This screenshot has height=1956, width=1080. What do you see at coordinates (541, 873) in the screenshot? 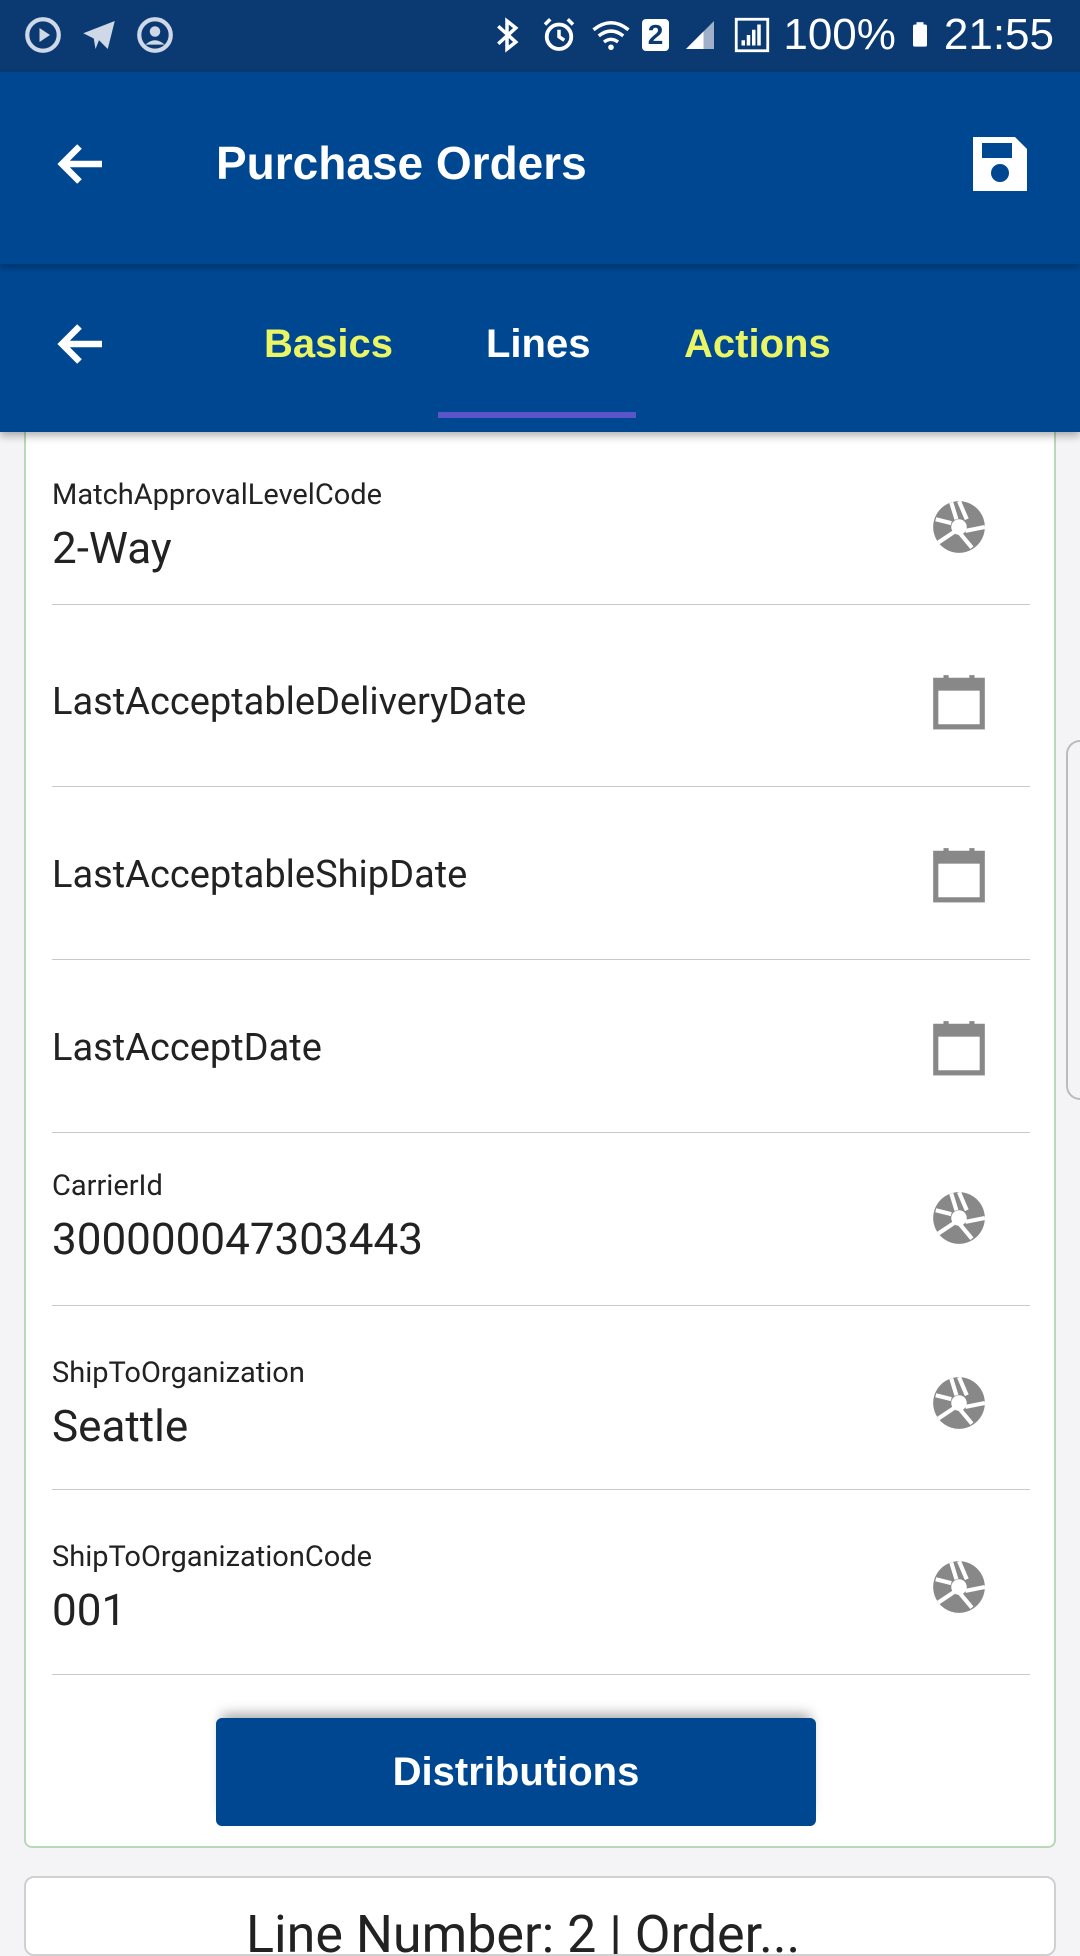
I see `field-last-acceptable-ship-date: LastAcceptableShipDate` at bounding box center [541, 873].